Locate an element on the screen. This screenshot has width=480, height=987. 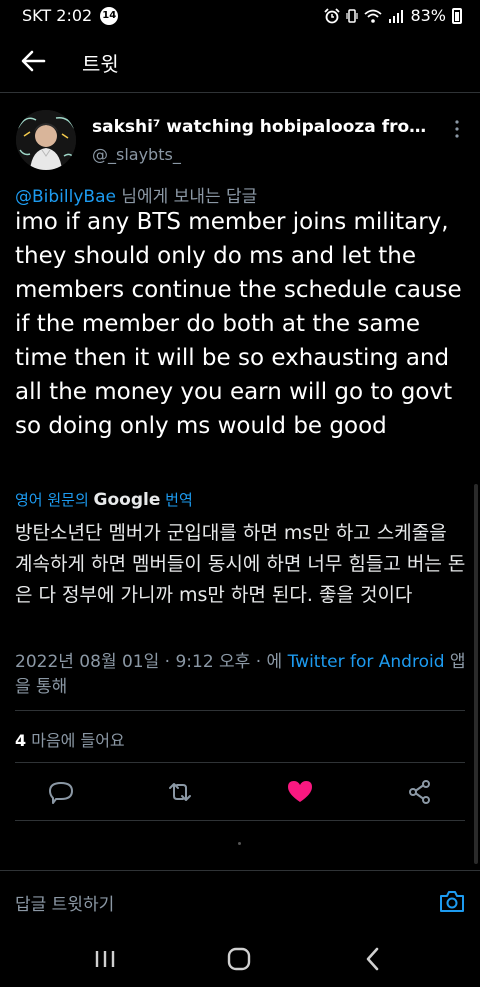
likes-label: 마음에 들어요 is located at coordinates (75, 740).